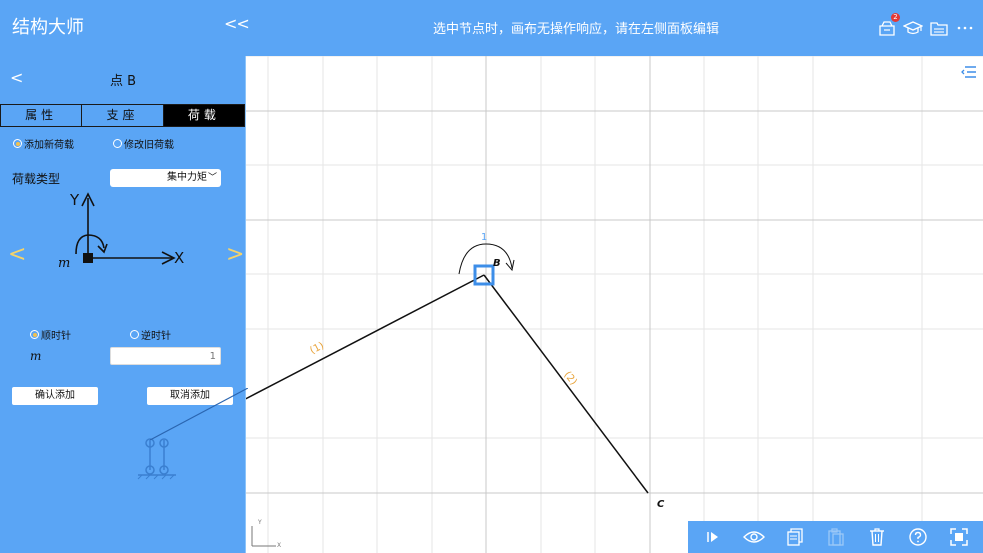 The height and width of the screenshot is (553, 983). I want to click on prev-load-type-button: <, so click(17, 254).